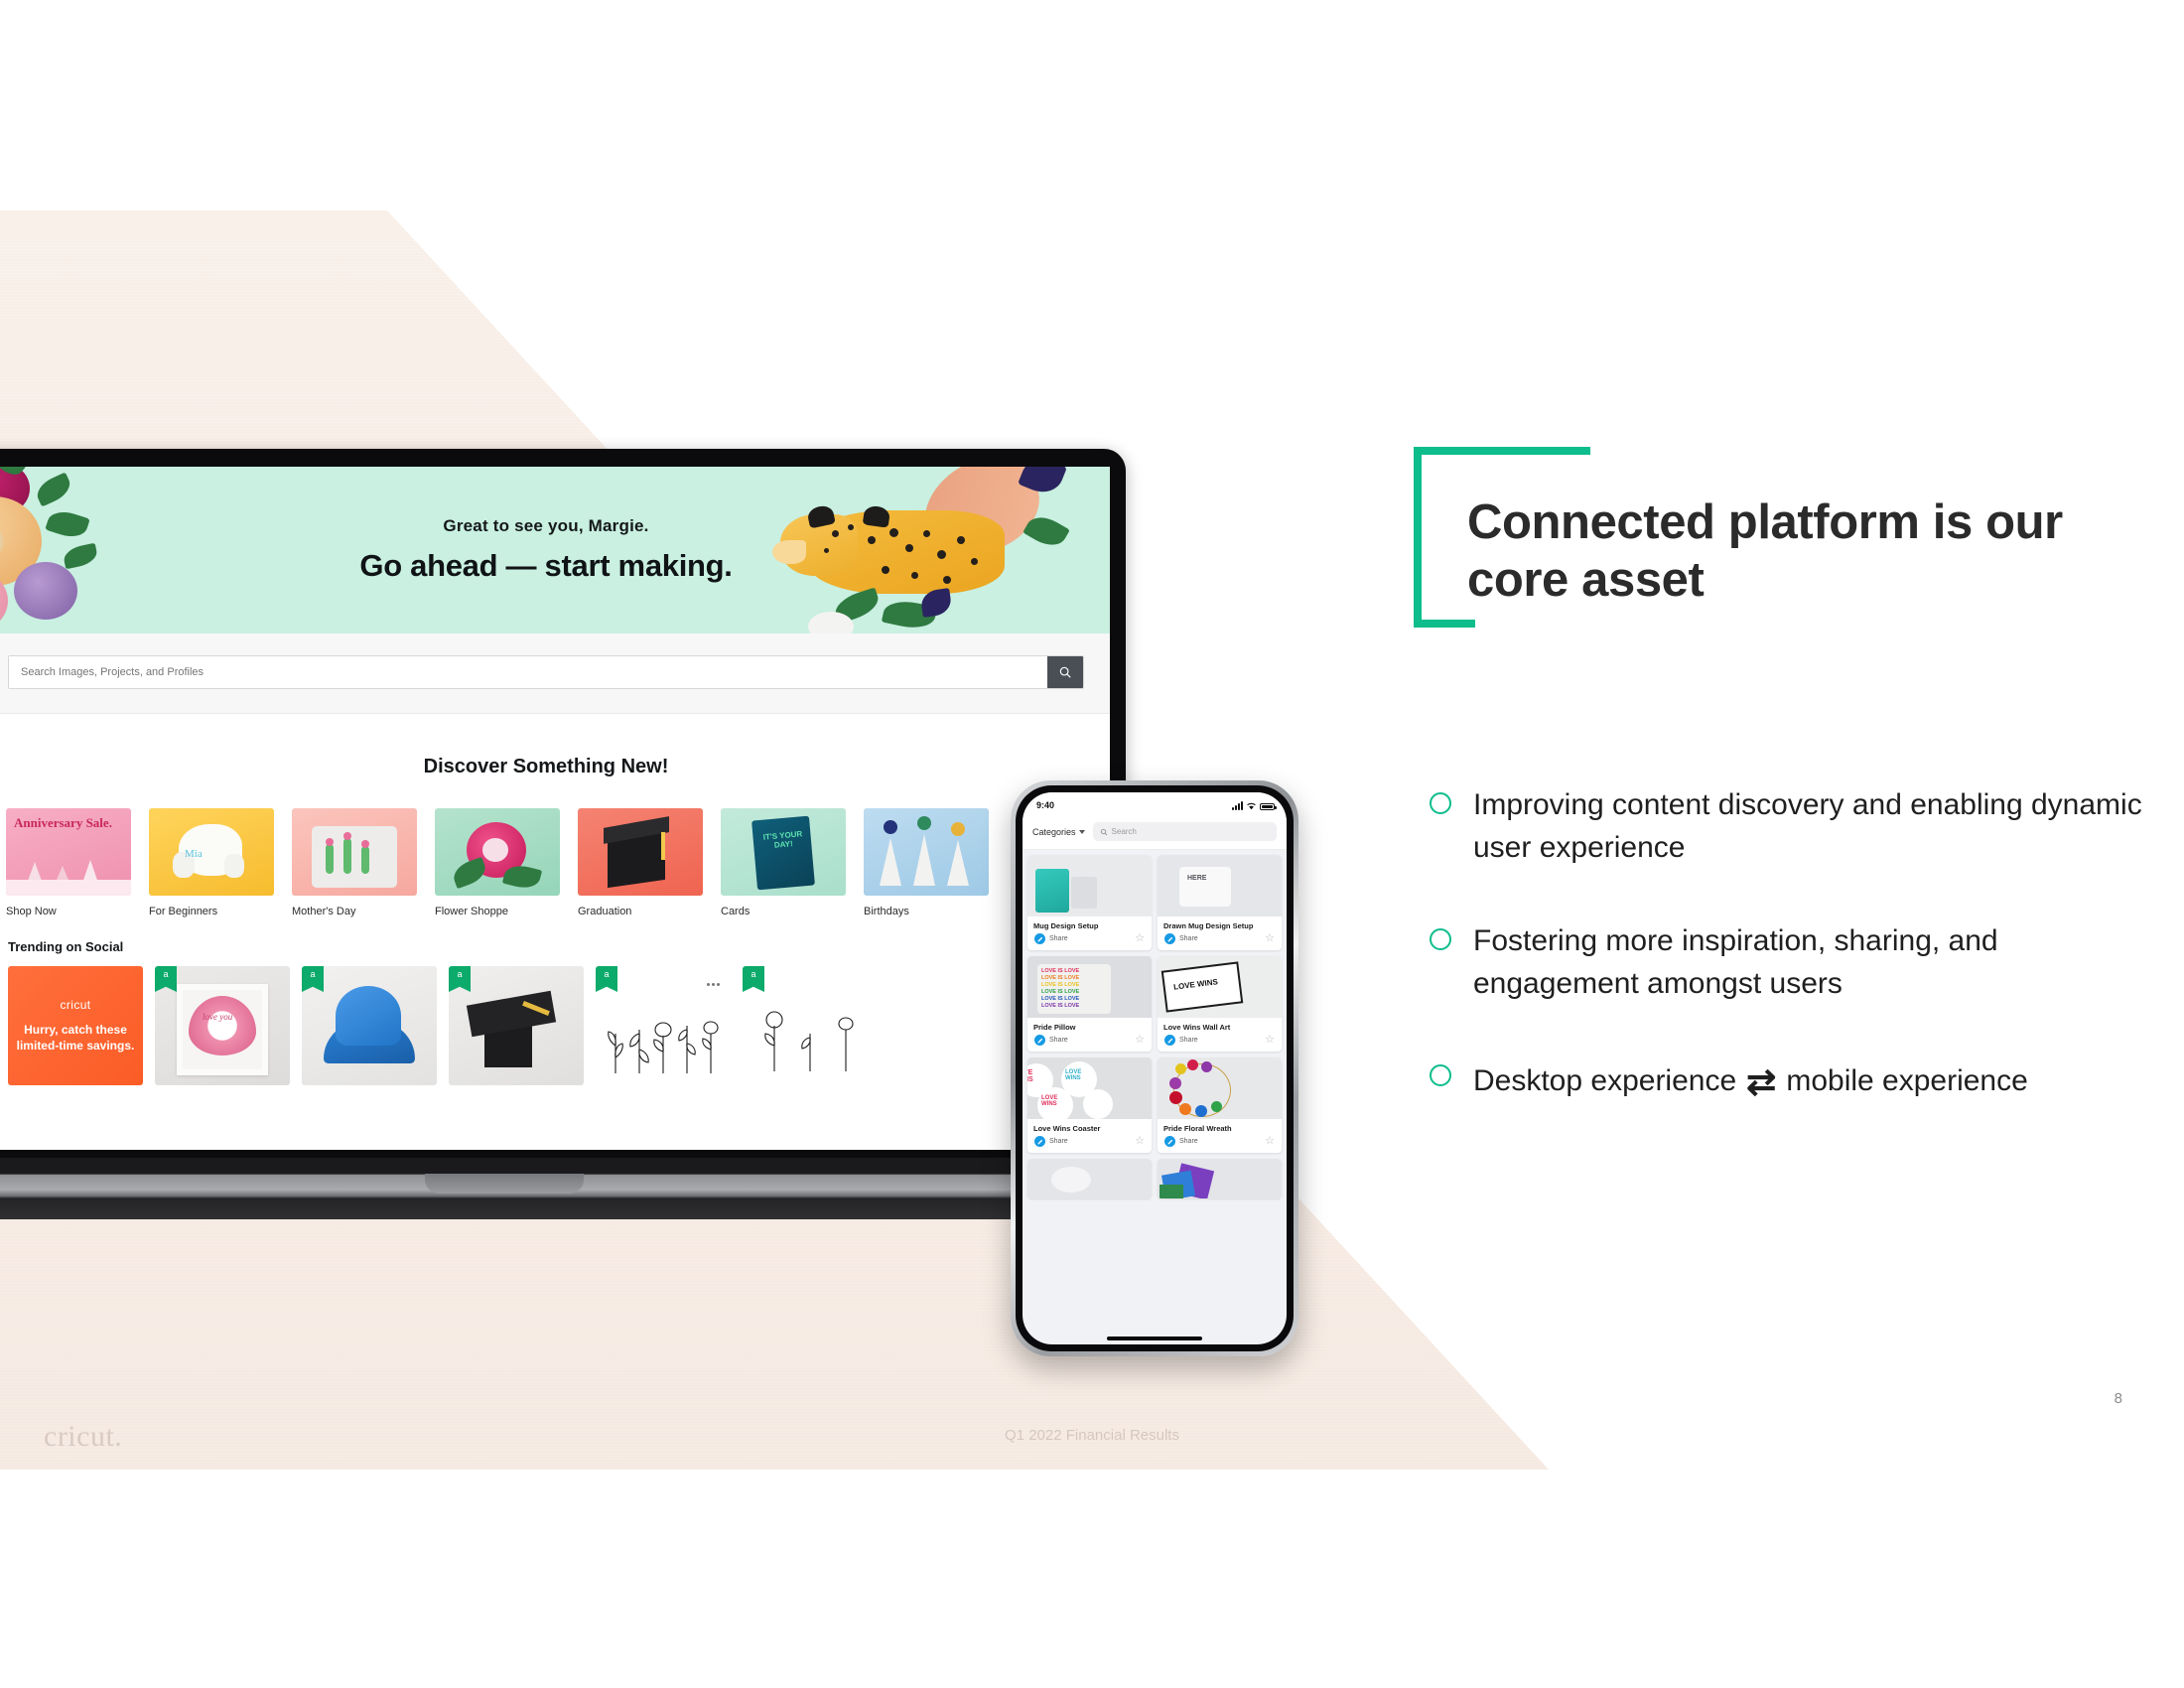 The image size is (2184, 1688). Describe the element at coordinates (31, 911) in the screenshot. I see `category-label: Shop Now` at that location.